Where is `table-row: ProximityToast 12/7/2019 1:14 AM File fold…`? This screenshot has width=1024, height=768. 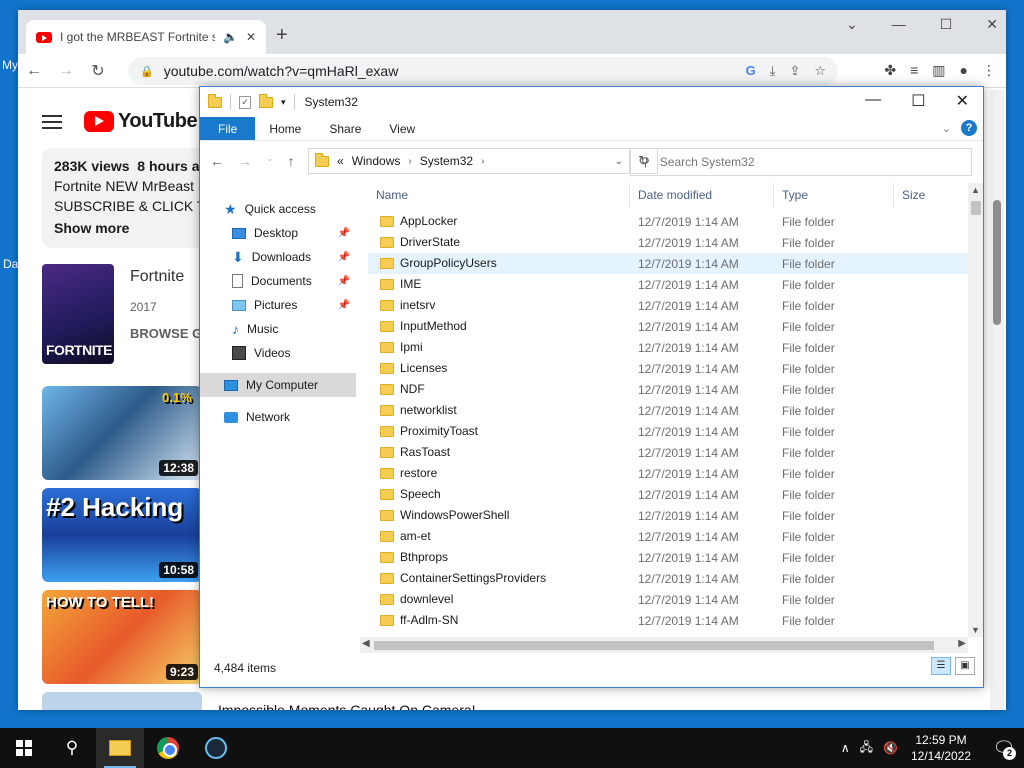 table-row: ProximityToast 12/7/2019 1:14 AM File fold… is located at coordinates (668, 431).